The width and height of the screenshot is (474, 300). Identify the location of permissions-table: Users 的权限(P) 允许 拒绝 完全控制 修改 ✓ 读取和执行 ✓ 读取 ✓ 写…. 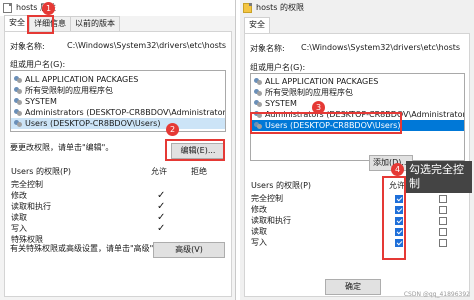
(118, 205).